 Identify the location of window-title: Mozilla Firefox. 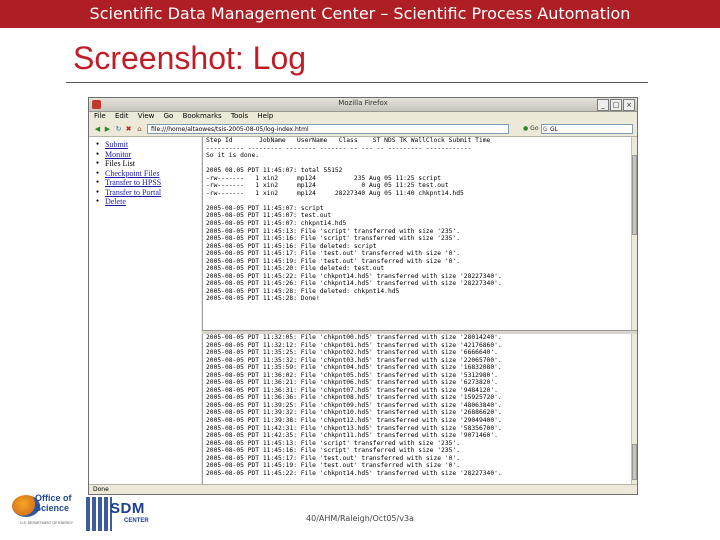
(363, 103).